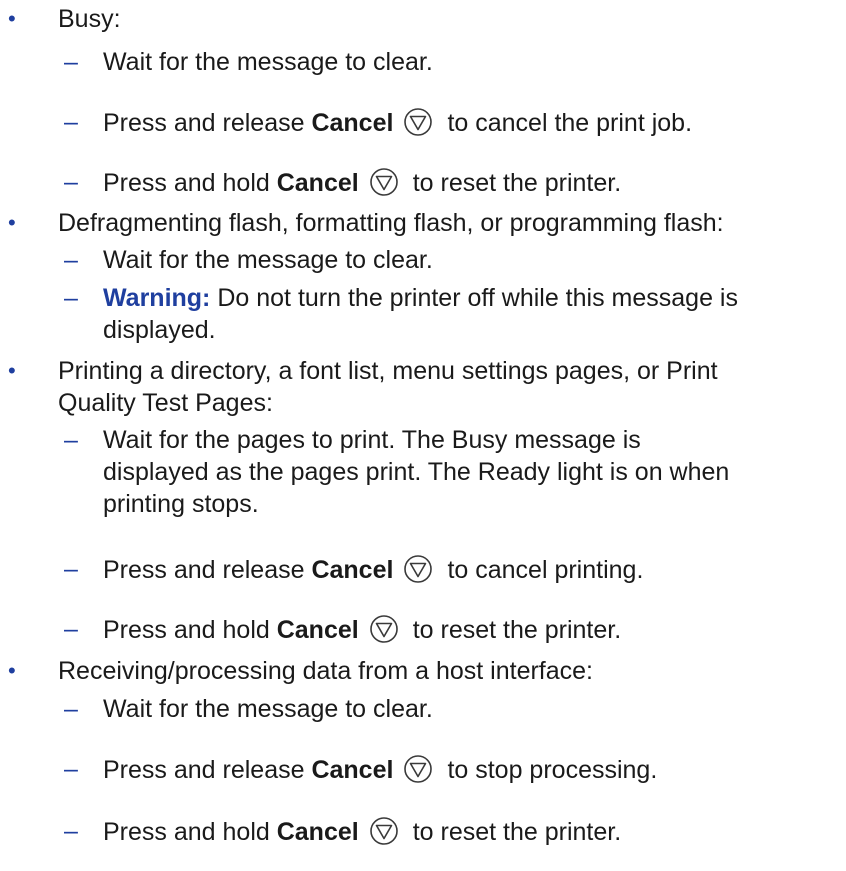 This screenshot has height=871, width=846. What do you see at coordinates (89, 19) in the screenshot?
I see `section-busy-label: Busy:` at bounding box center [89, 19].